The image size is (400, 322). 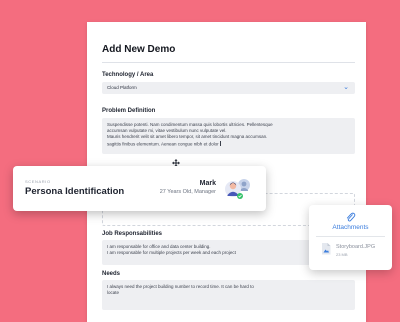 What do you see at coordinates (129, 111) in the screenshot?
I see `problem-definition-label: Problem Definition` at bounding box center [129, 111].